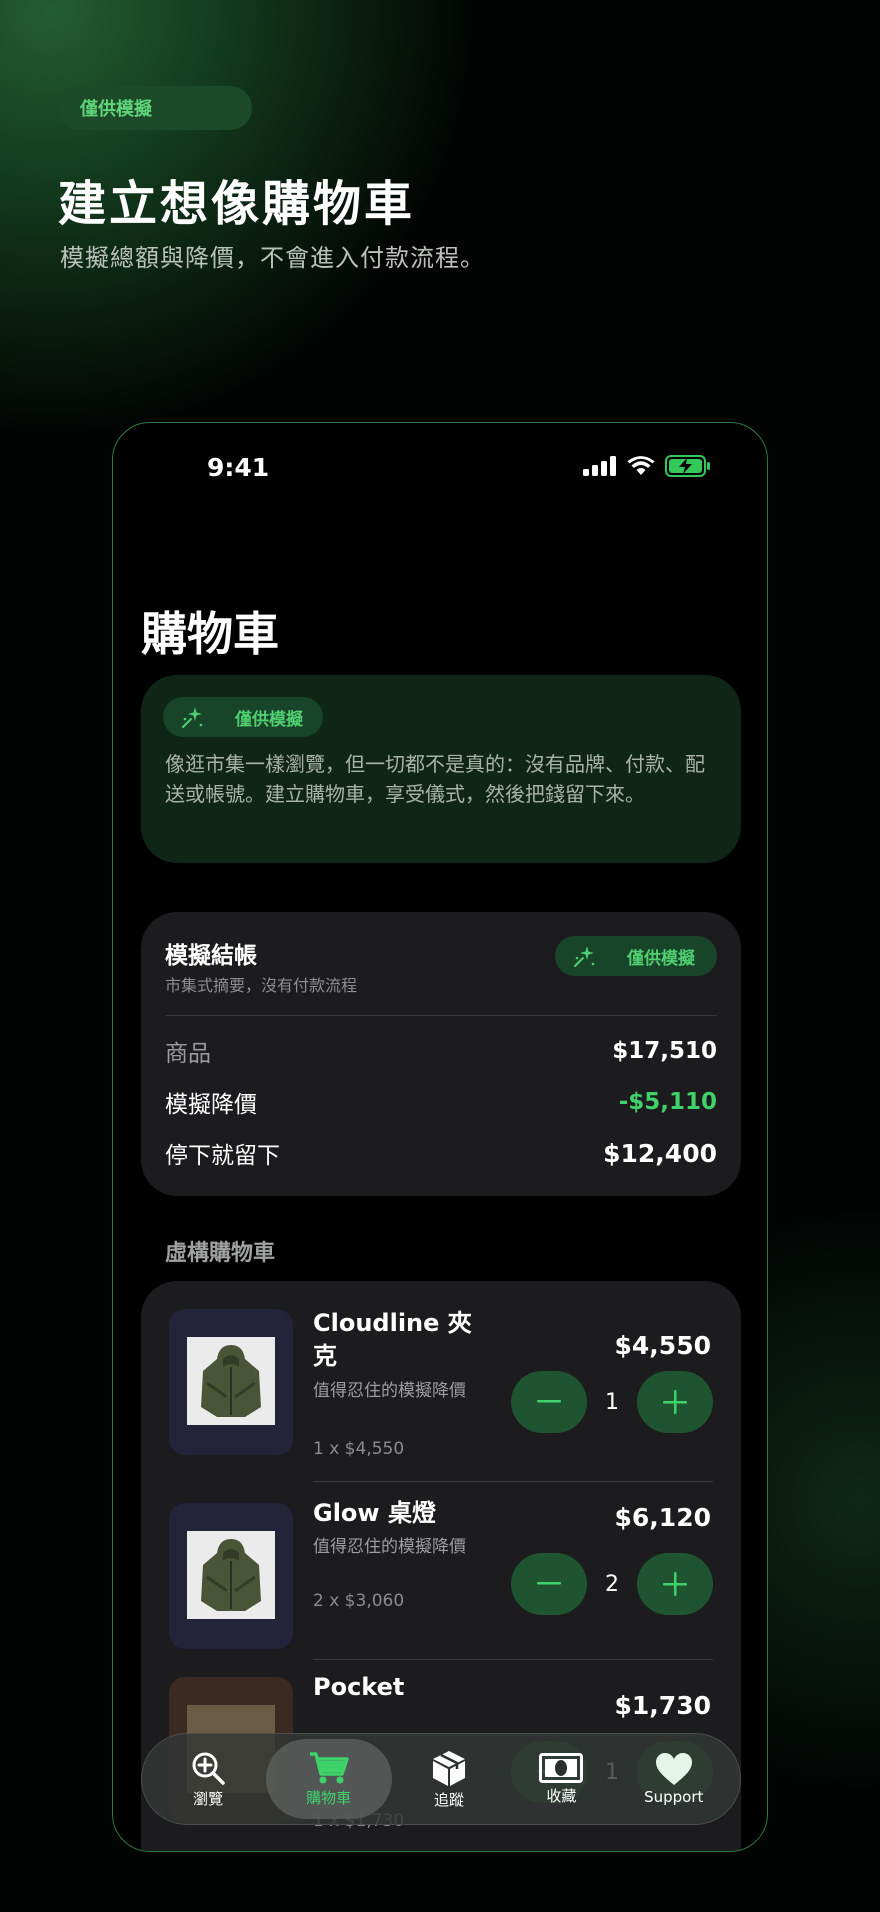  I want to click on hero-badge: 僅供模擬, so click(155, 108).